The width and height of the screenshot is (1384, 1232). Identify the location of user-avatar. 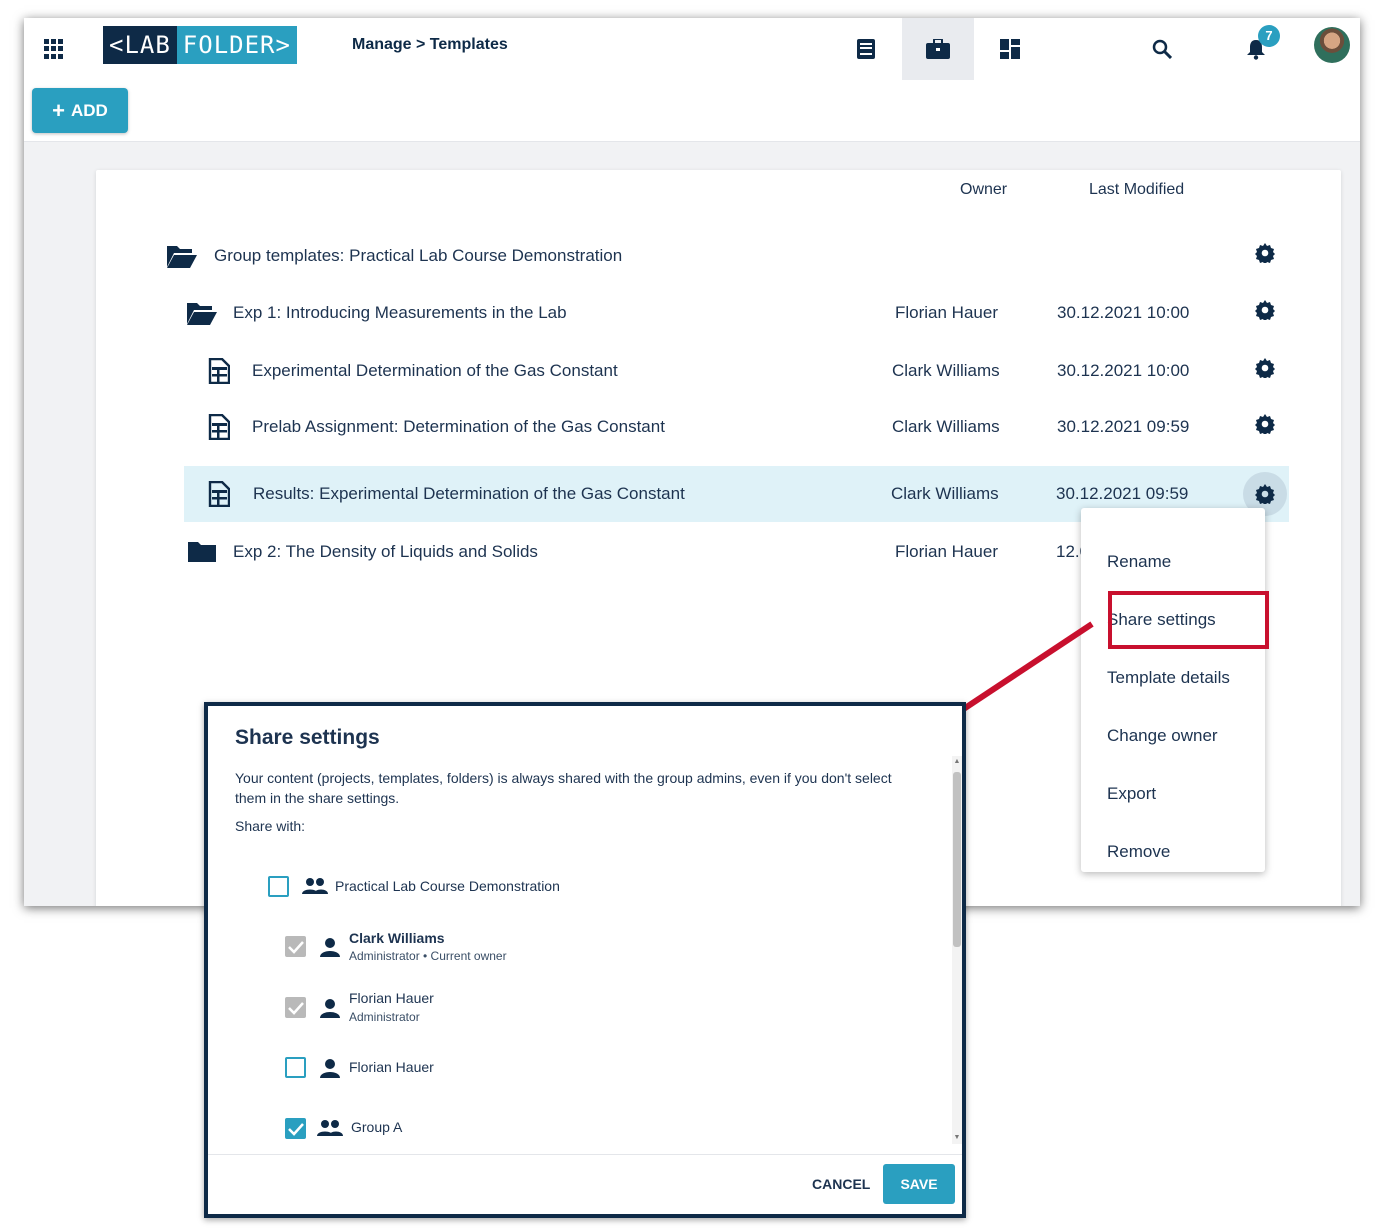
(1332, 45).